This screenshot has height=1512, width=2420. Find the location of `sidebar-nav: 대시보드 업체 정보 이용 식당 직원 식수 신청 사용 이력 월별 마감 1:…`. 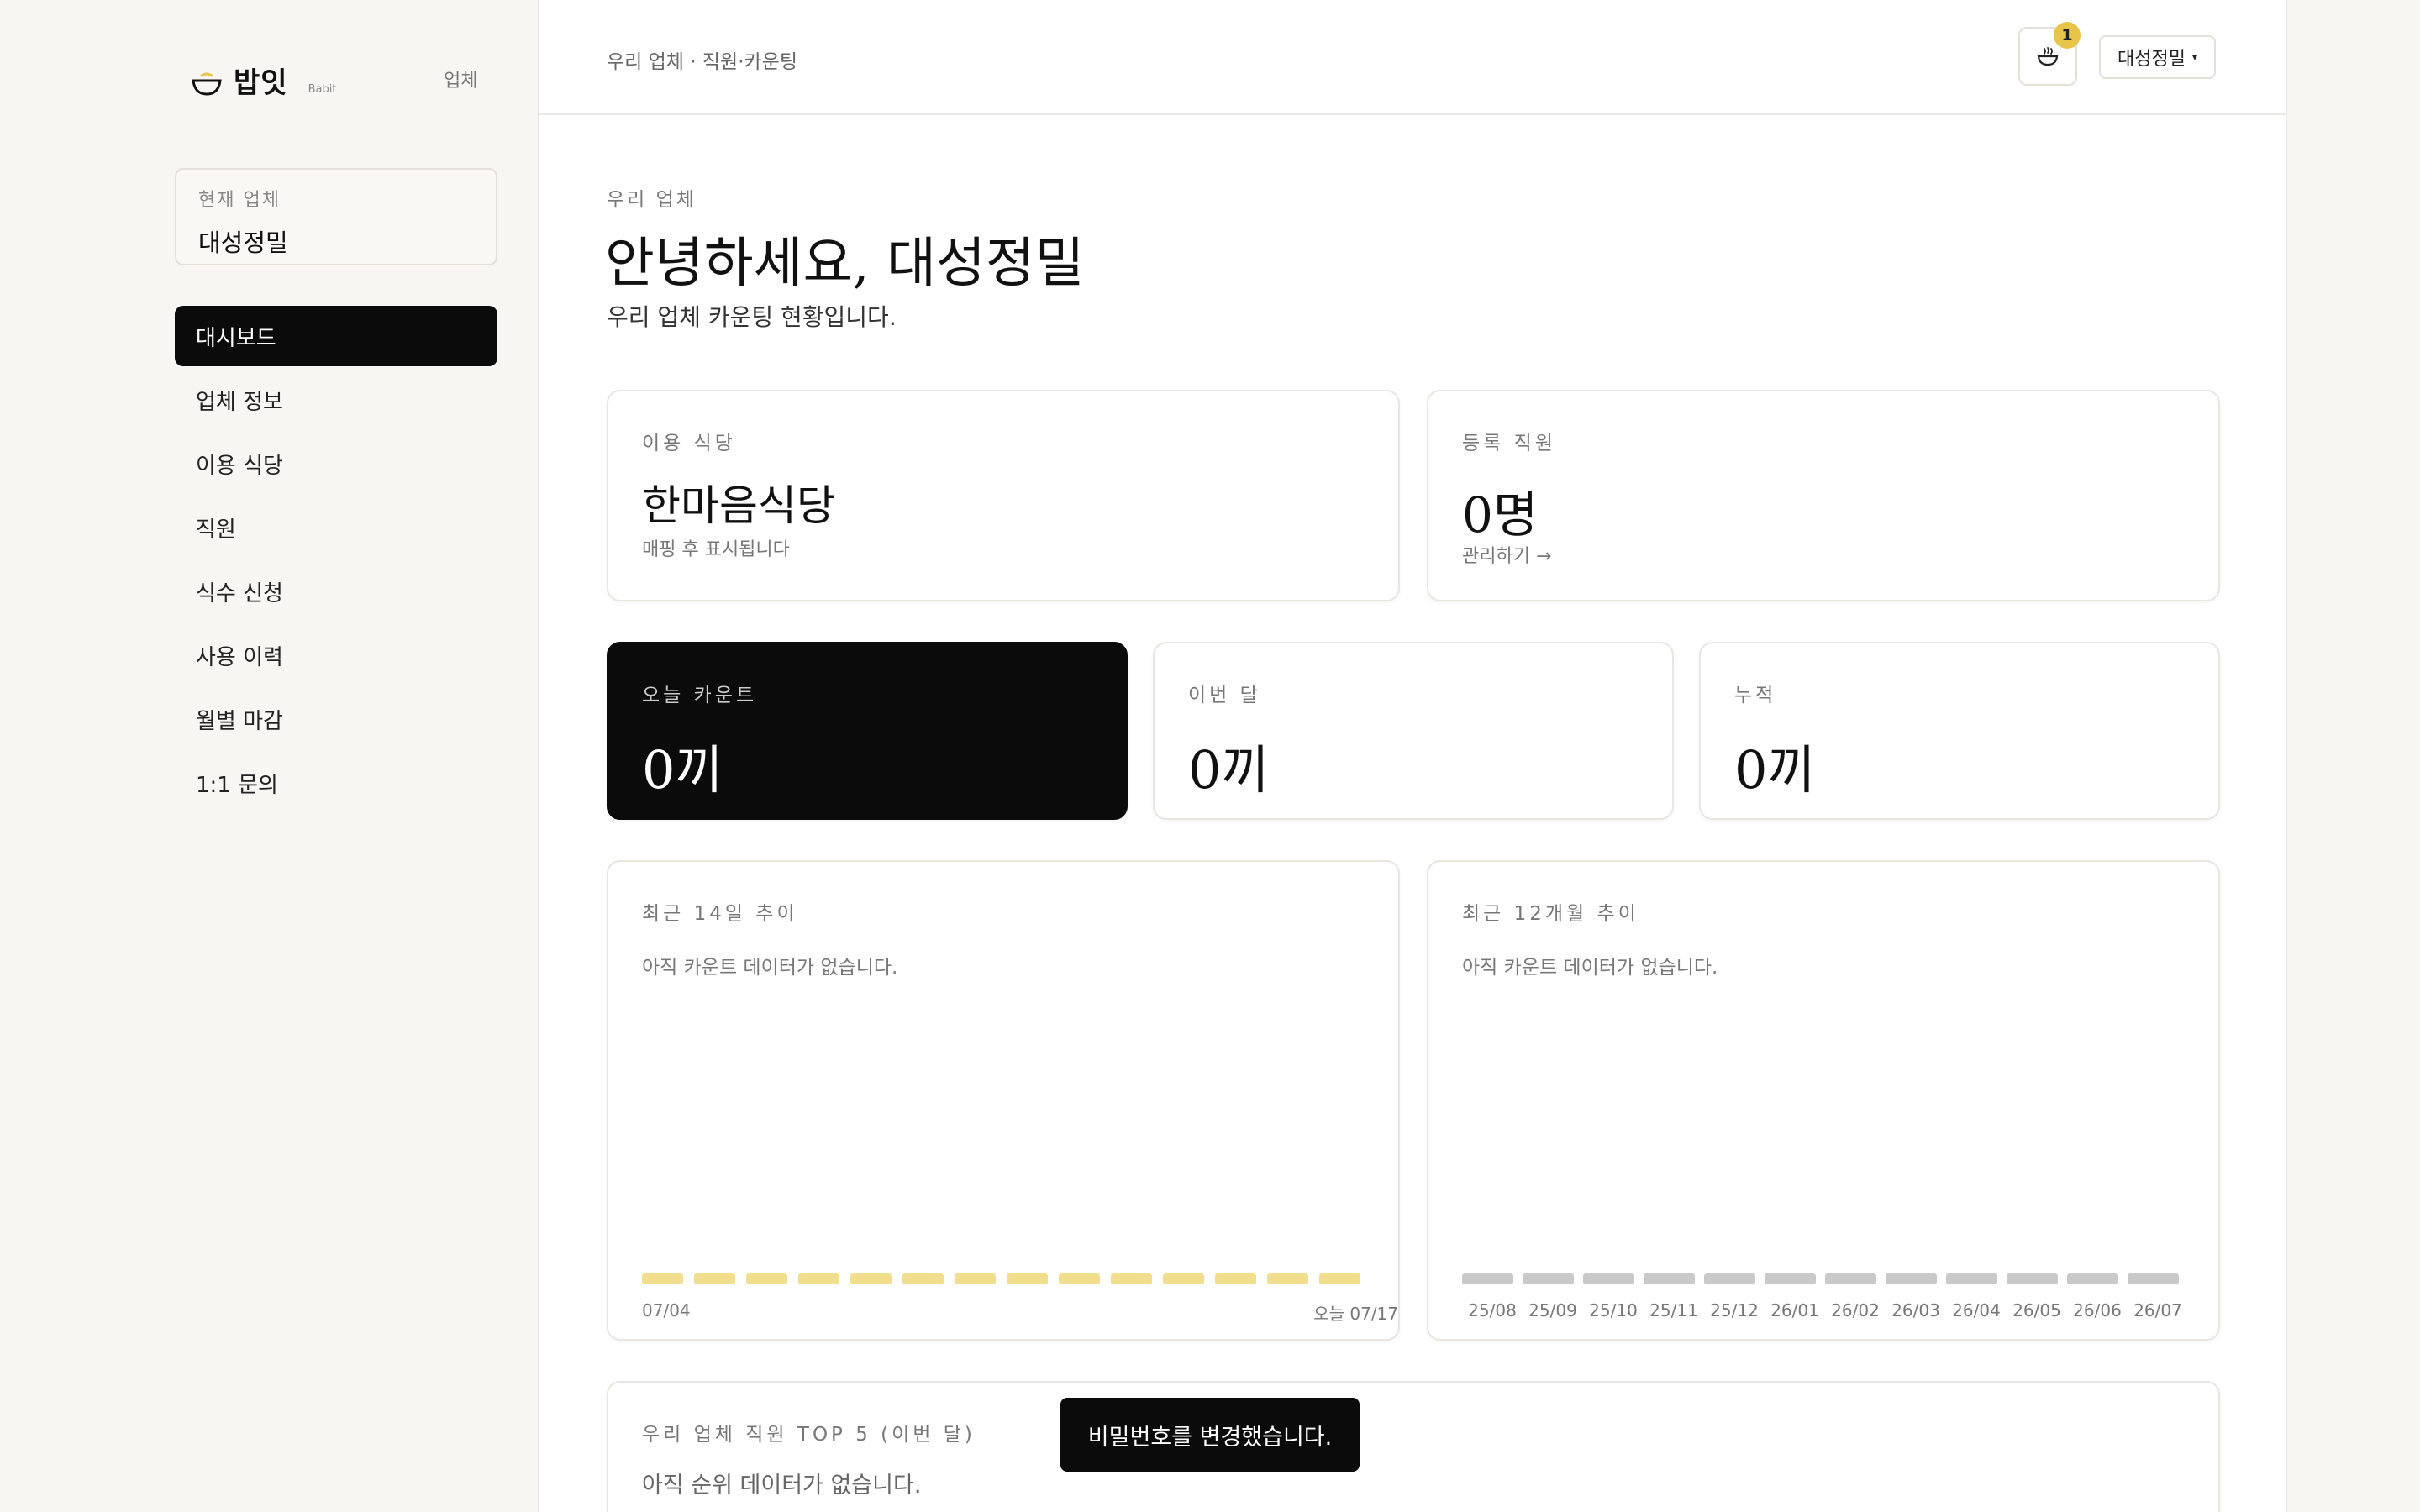

sidebar-nav: 대시보드 업체 정보 이용 식당 직원 식수 신청 사용 이력 월별 마감 1:… is located at coordinates (336, 561).